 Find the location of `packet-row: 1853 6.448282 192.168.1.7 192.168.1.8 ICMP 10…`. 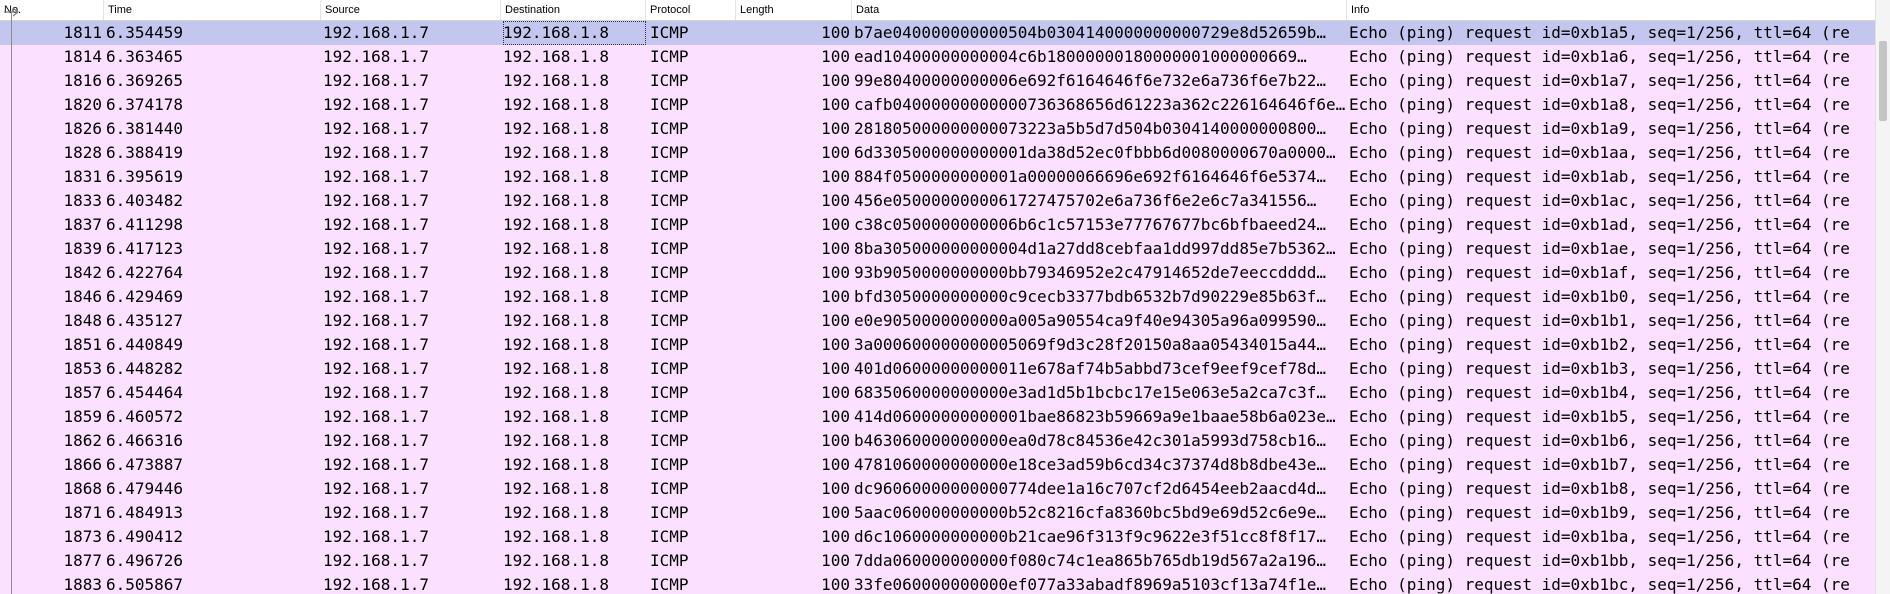

packet-row: 1853 6.448282 192.168.1.7 192.168.1.8 ICMP 10… is located at coordinates (937, 369).